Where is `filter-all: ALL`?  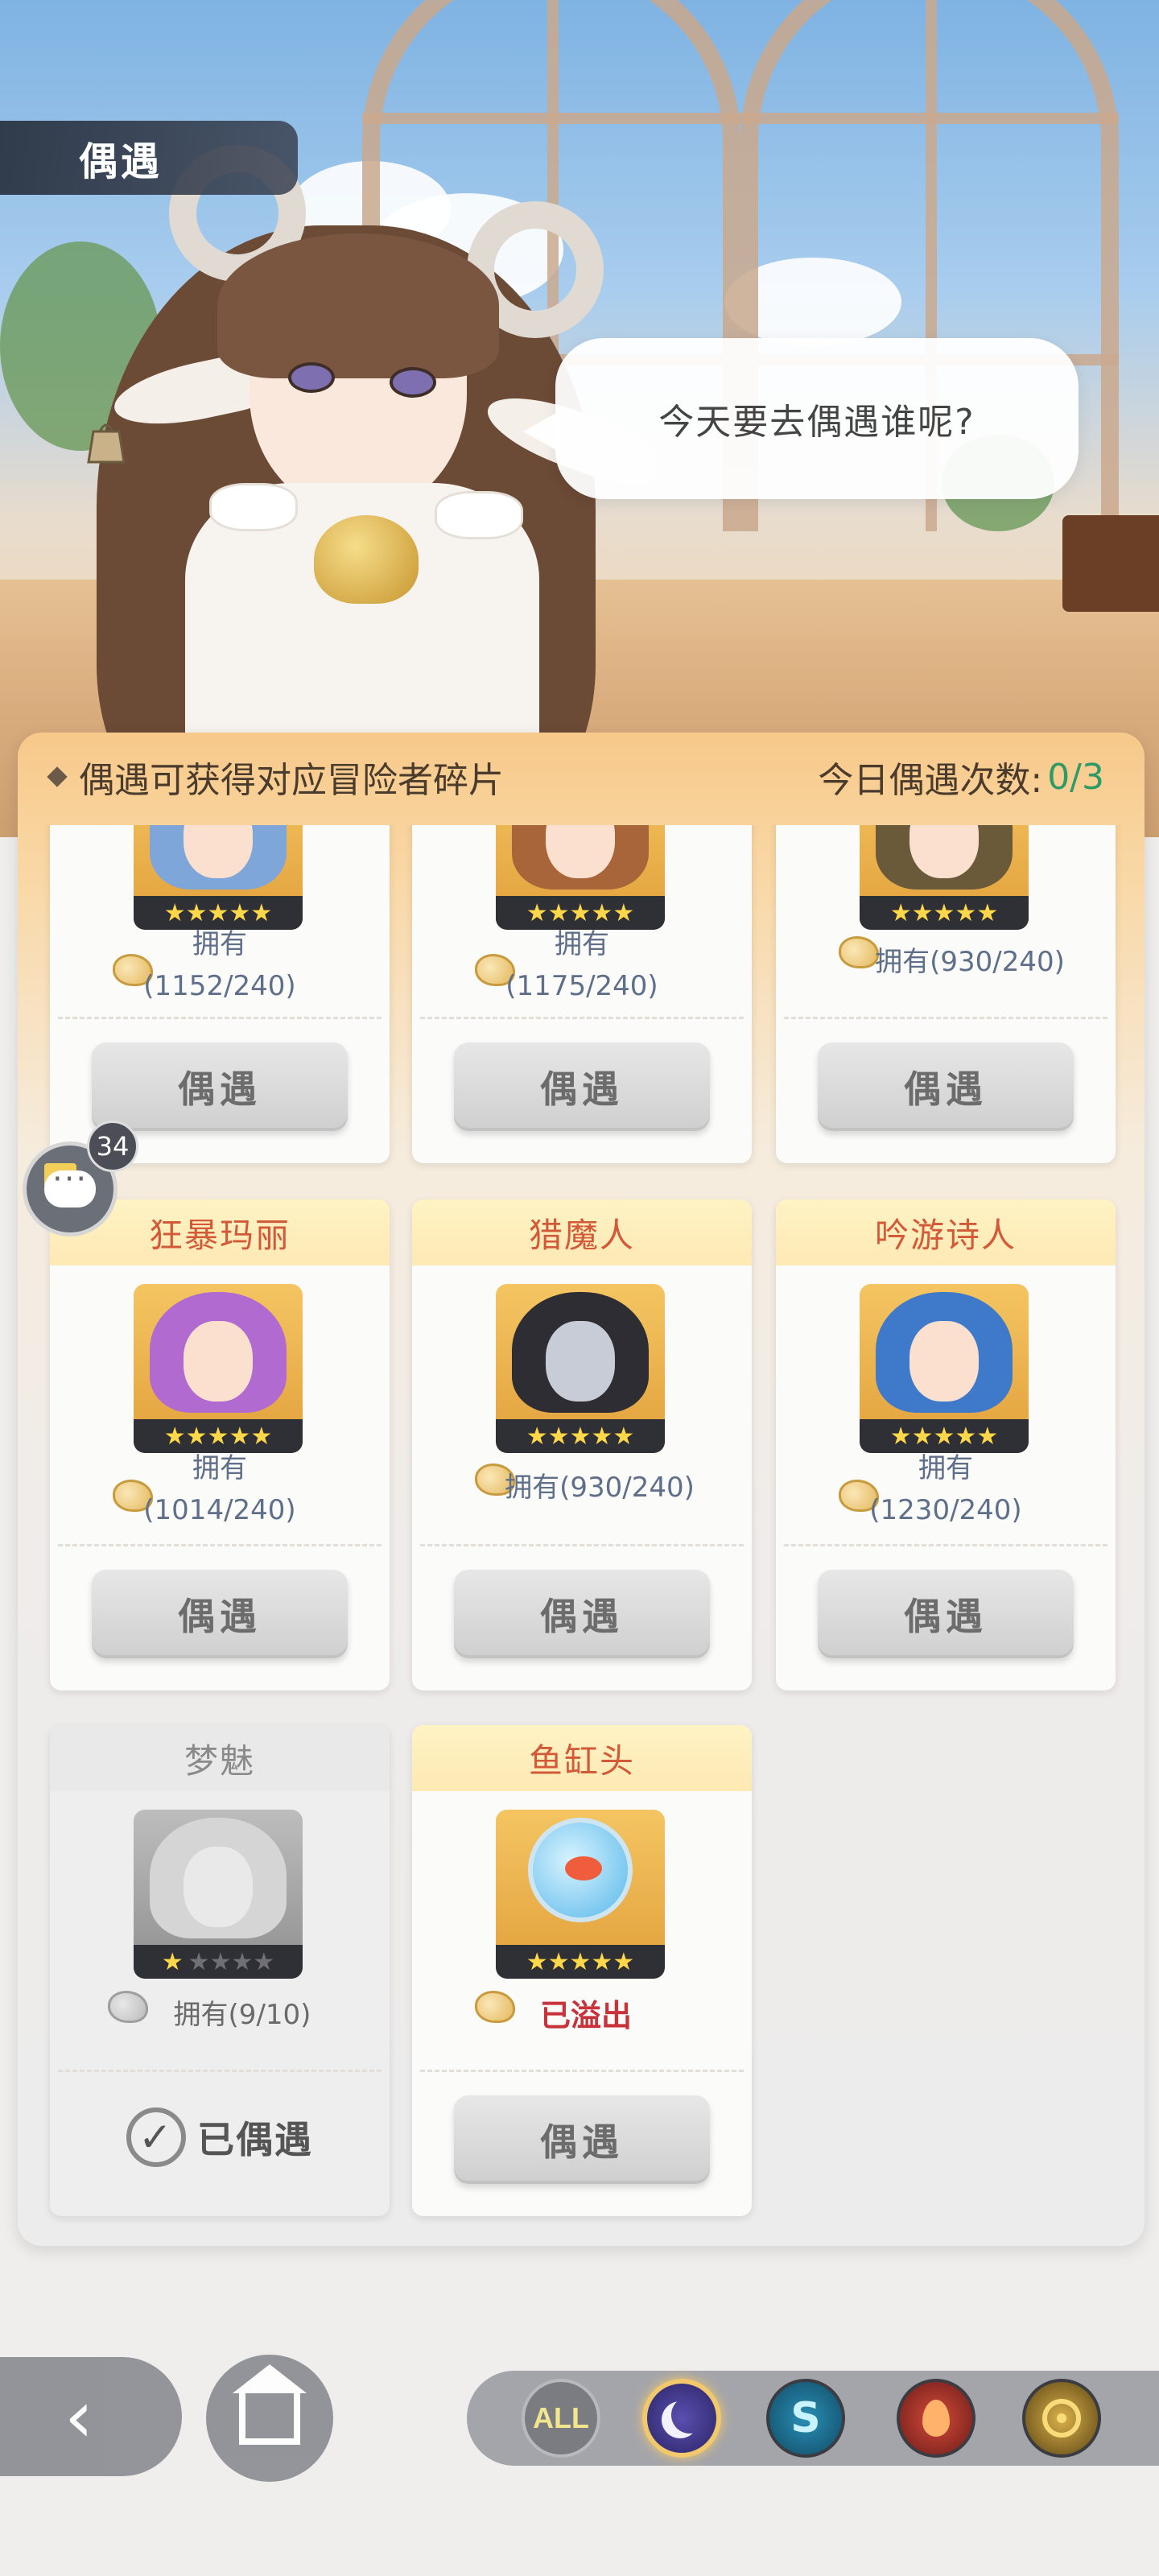
filter-all: ALL is located at coordinates (561, 2418).